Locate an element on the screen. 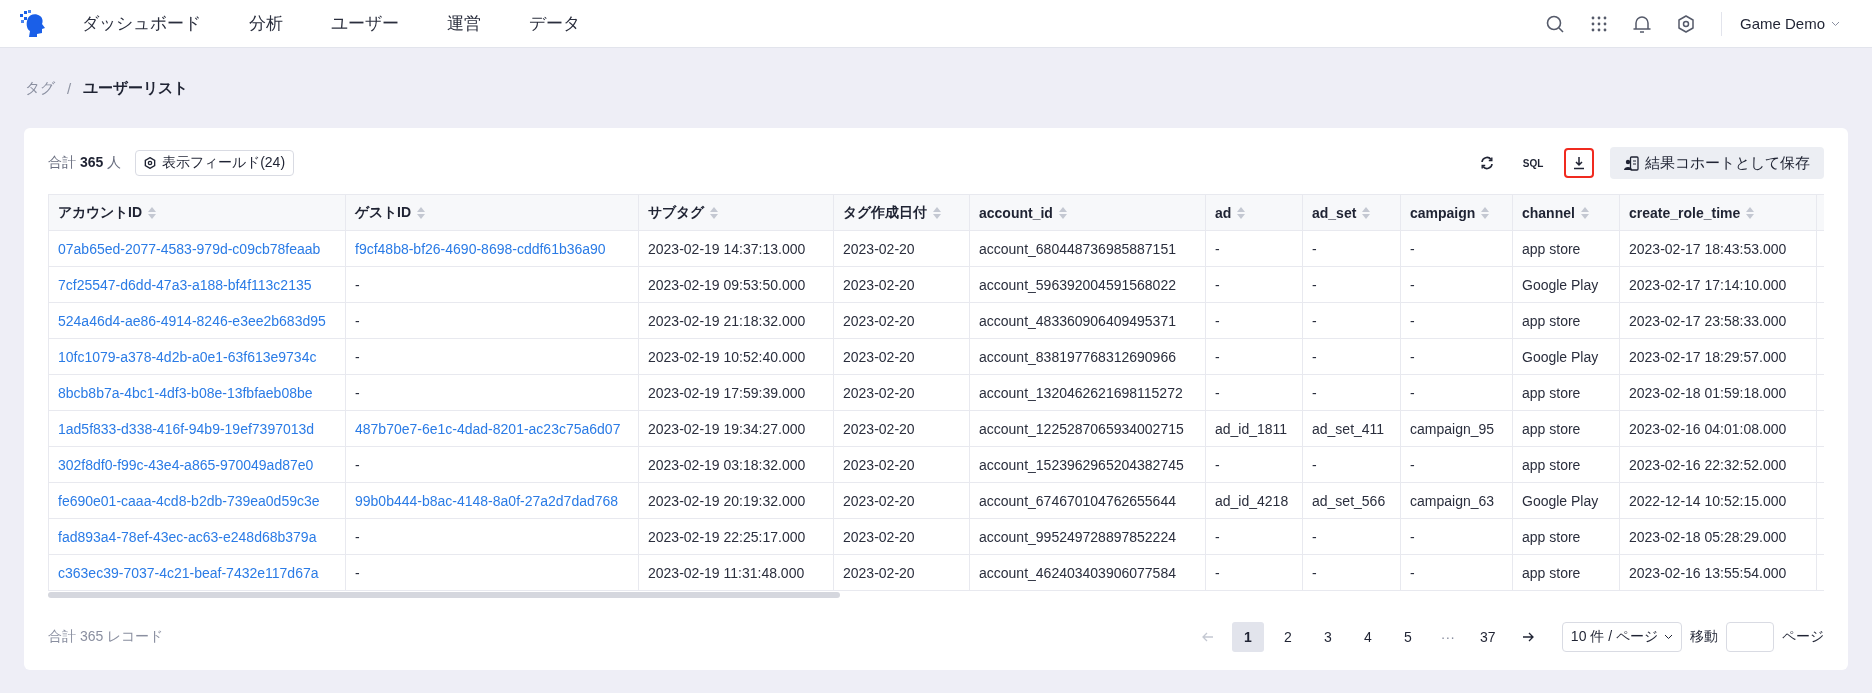 This screenshot has height=693, width=1872. logo-icon is located at coordinates (33, 23).